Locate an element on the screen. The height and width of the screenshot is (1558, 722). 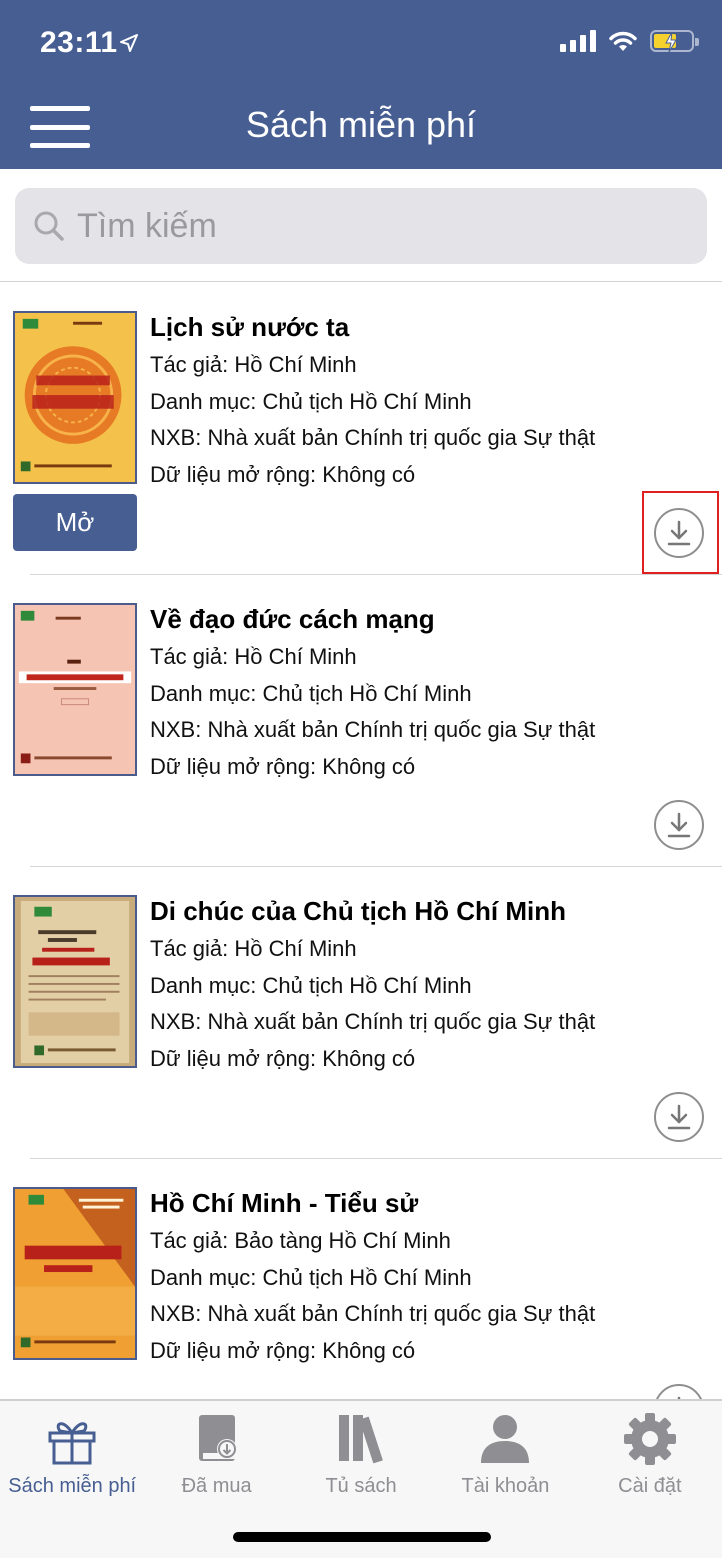
purchased-book-icon is located at coordinates (217, 1438).